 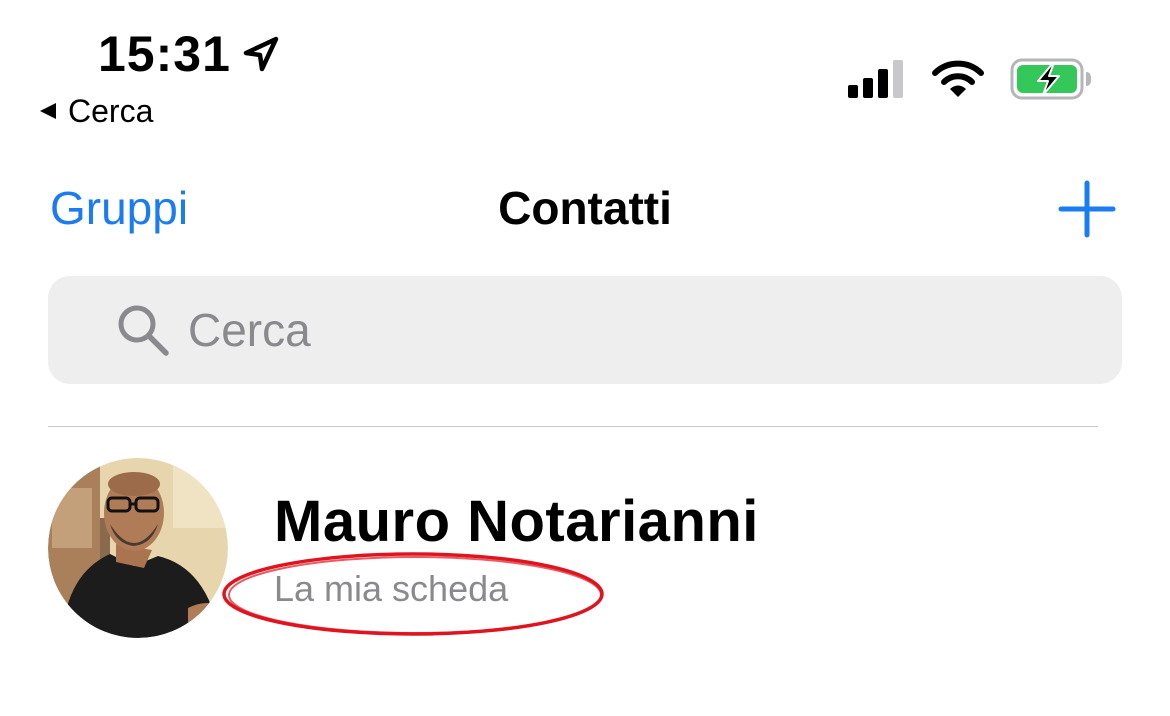 What do you see at coordinates (143, 330) in the screenshot?
I see `search-icon` at bounding box center [143, 330].